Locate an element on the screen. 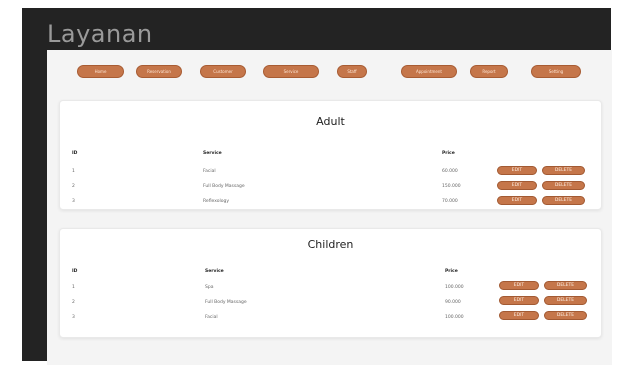  tab-setting: Setting is located at coordinates (556, 71).